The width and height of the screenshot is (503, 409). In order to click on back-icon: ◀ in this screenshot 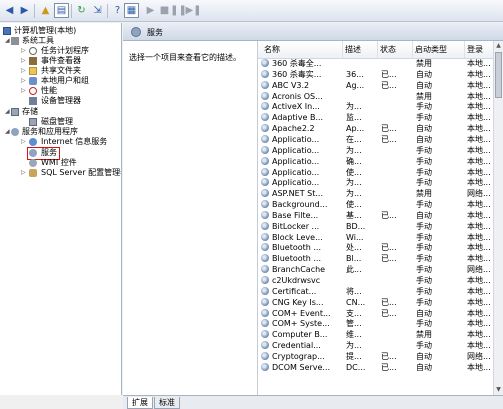, I will do `click(9, 10)`.